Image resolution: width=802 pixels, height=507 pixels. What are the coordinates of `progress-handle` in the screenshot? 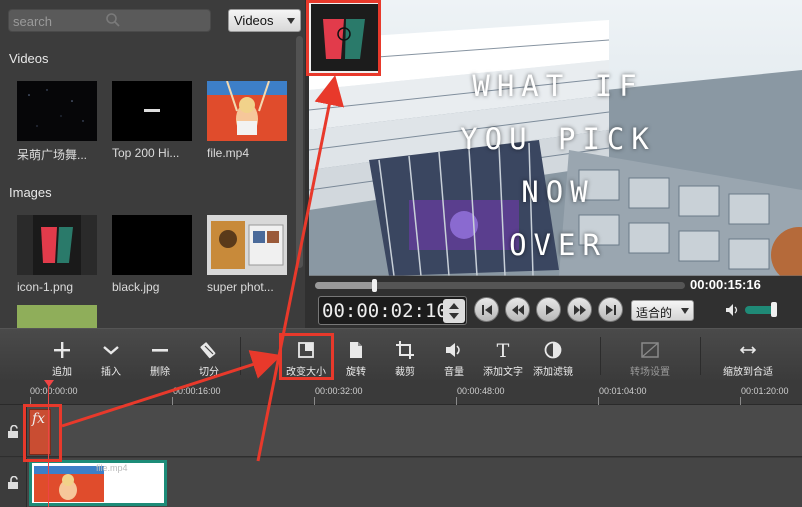 It's located at (375, 285).